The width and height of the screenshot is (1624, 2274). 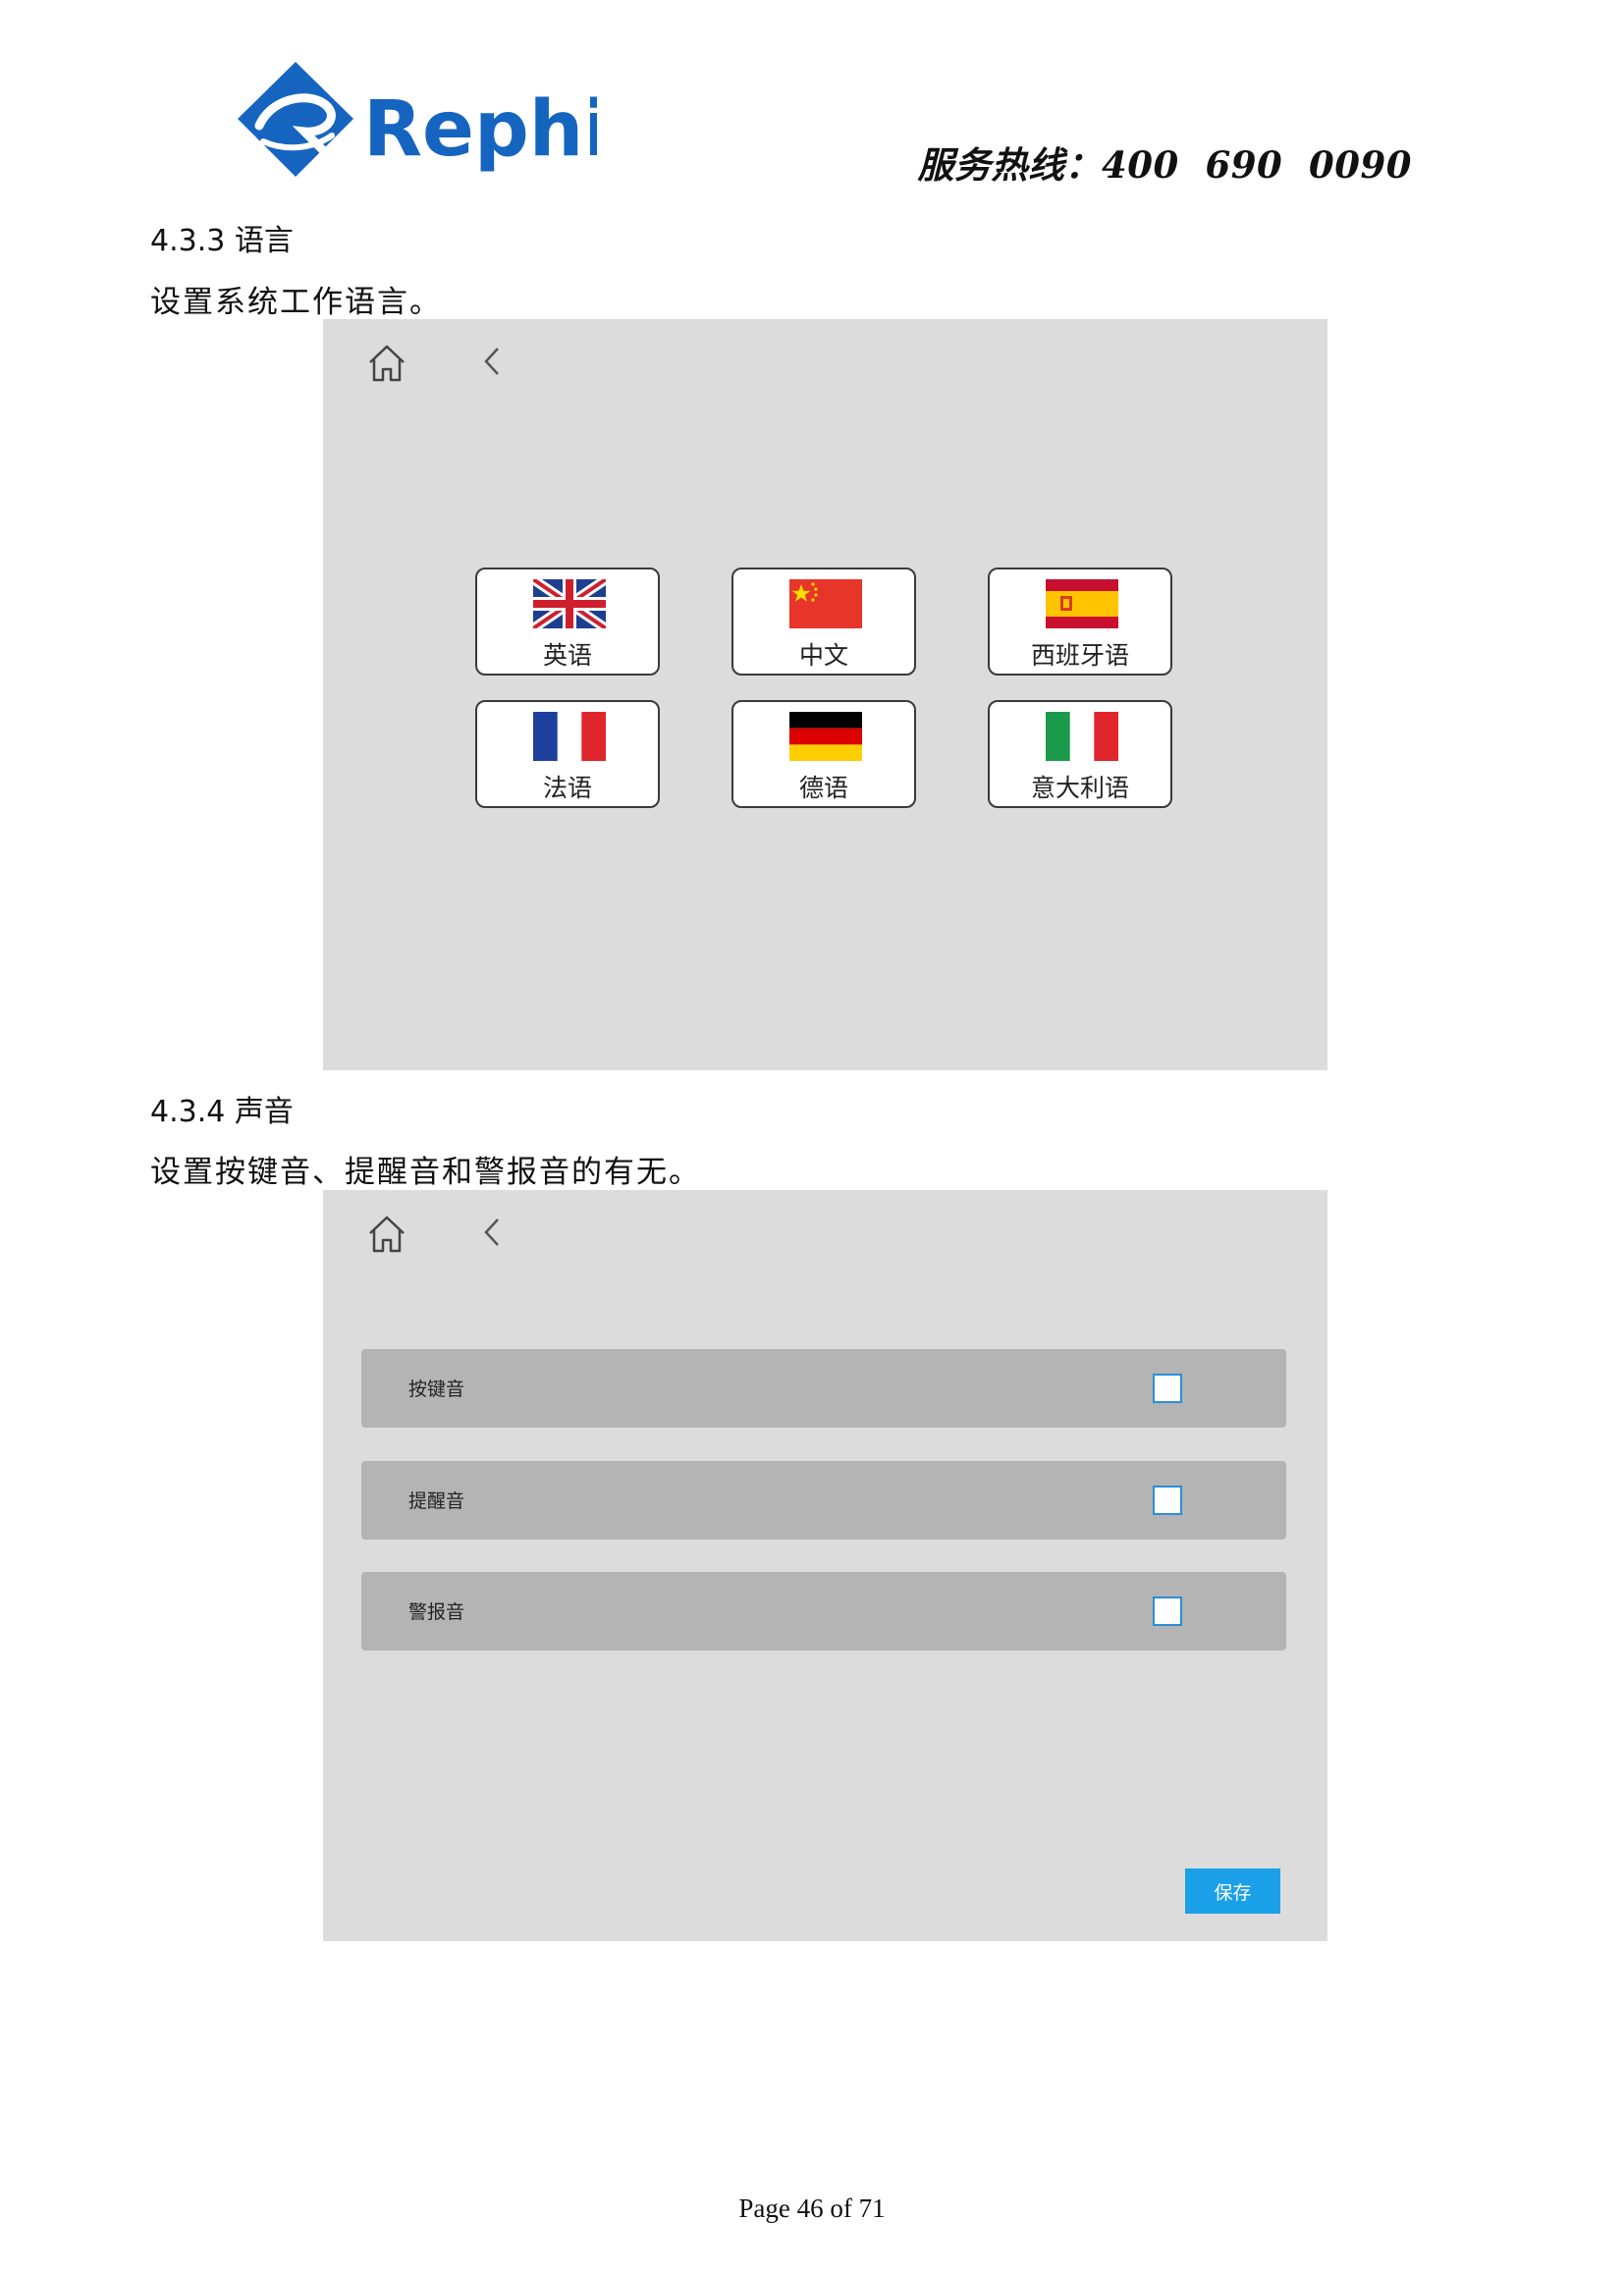 I want to click on language-button-chinese: 中文, so click(x=823, y=622).